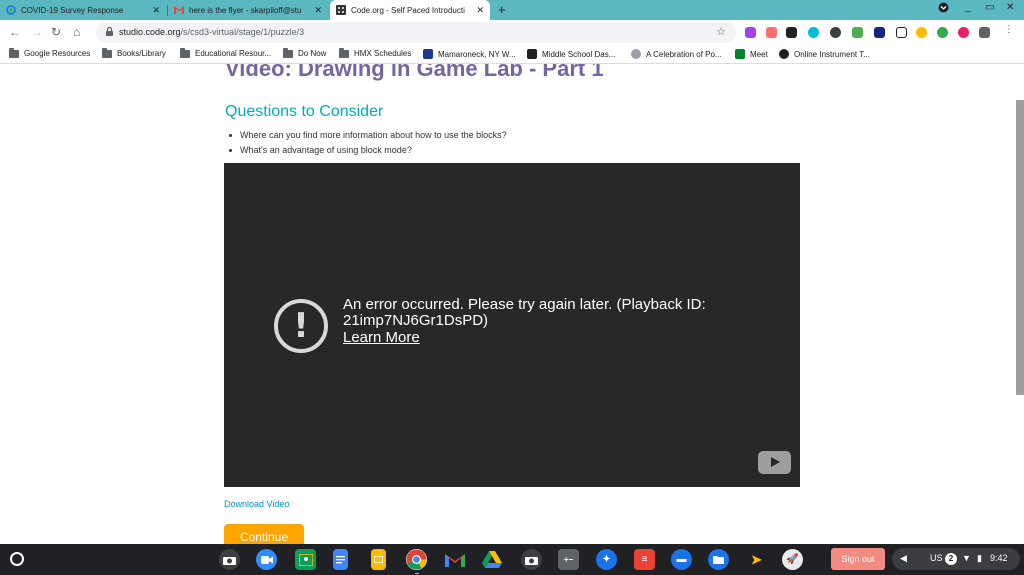  Describe the element at coordinates (304, 111) in the screenshot. I see `questions-heading: Questions to Consider` at that location.